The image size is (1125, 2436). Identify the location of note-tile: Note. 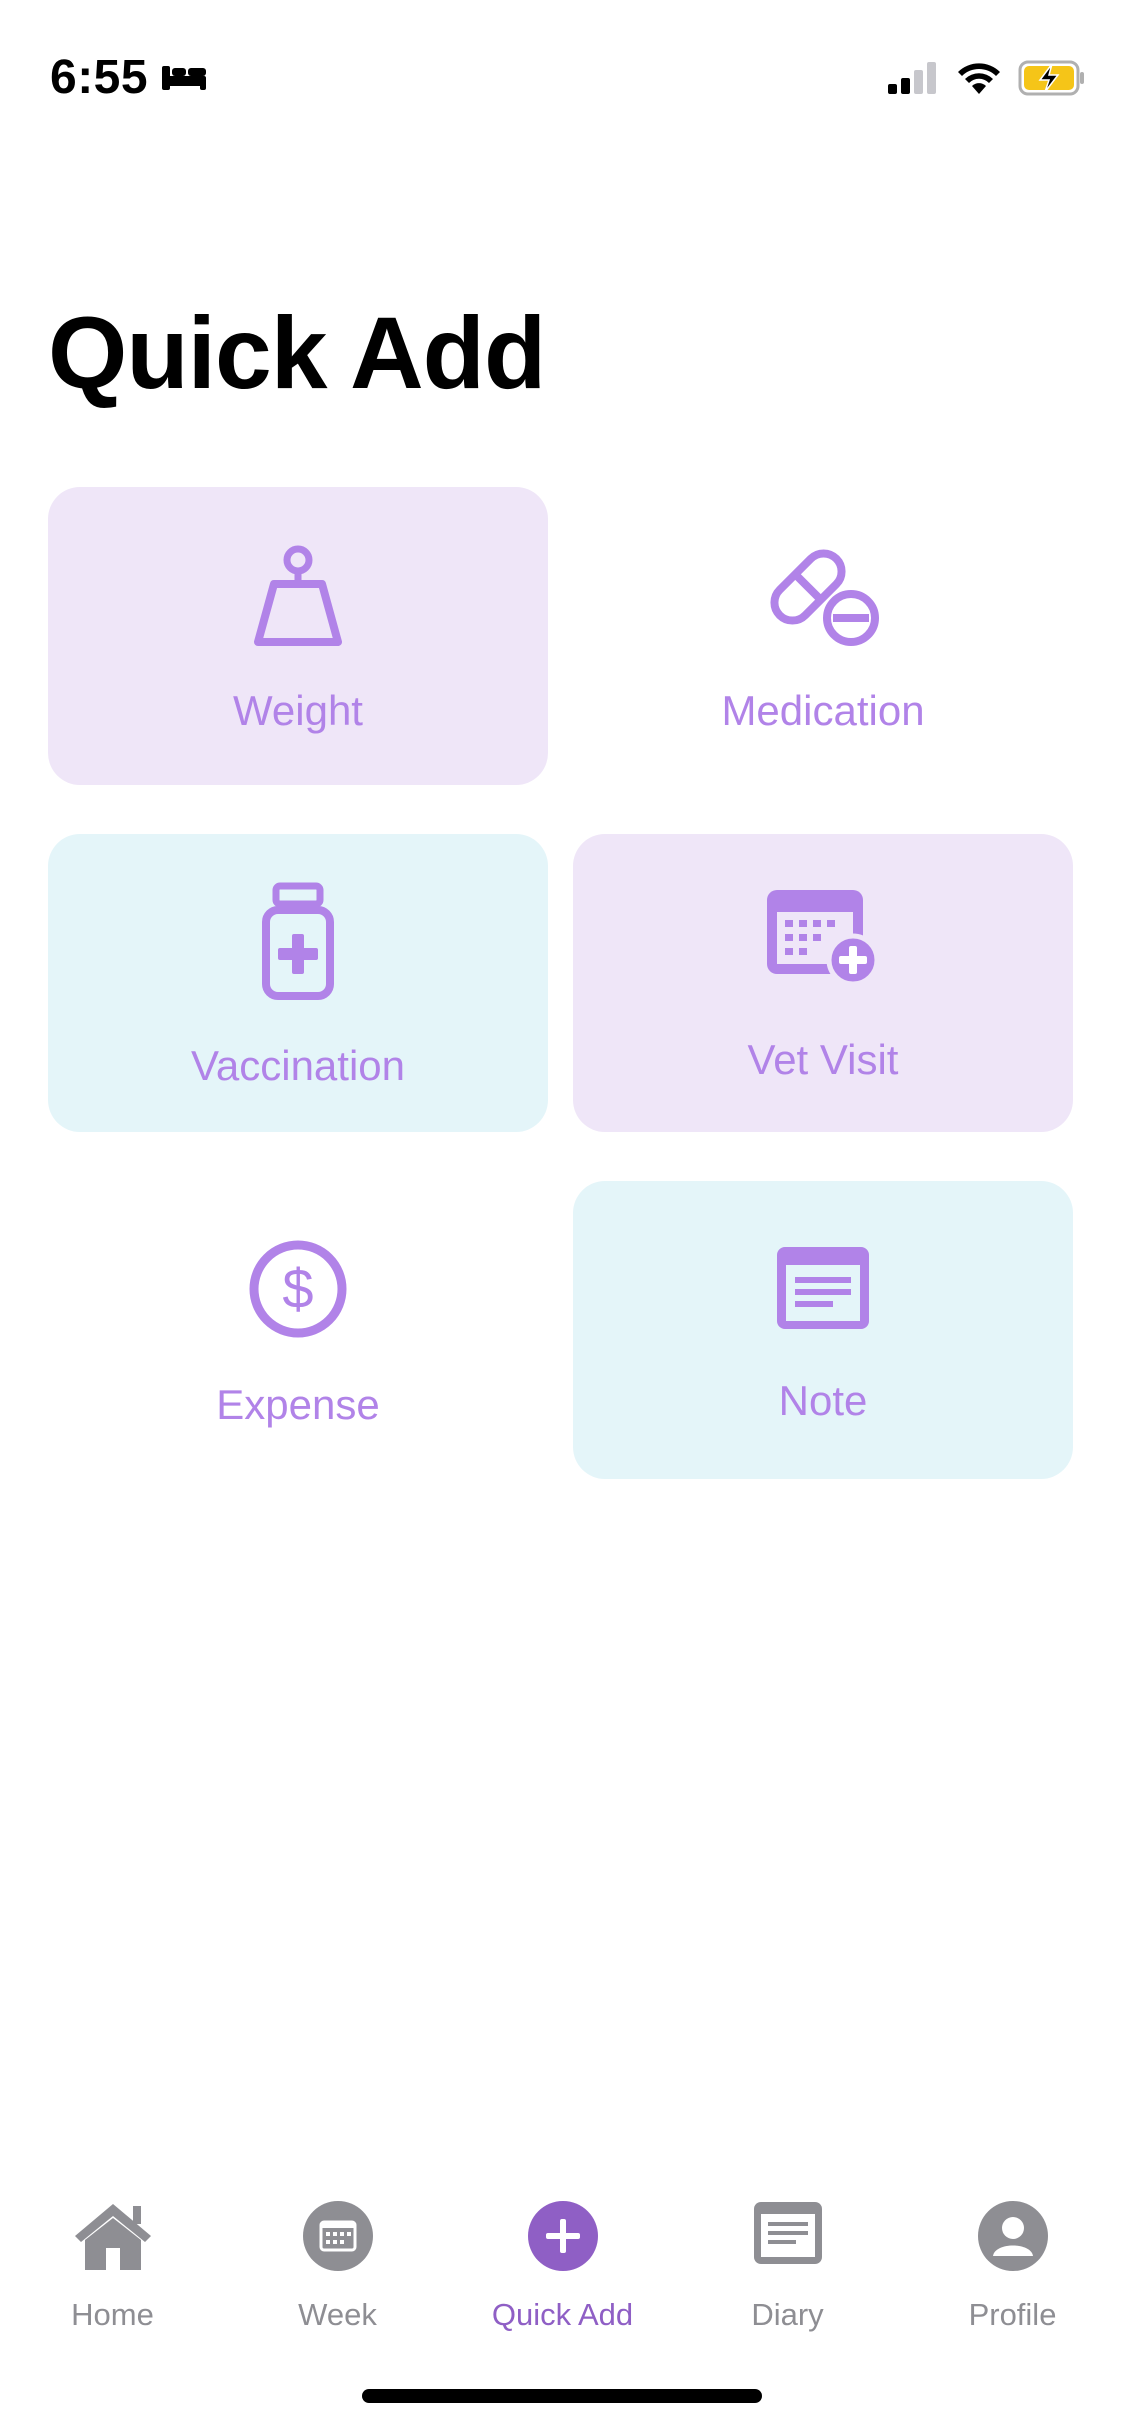
(823, 1330).